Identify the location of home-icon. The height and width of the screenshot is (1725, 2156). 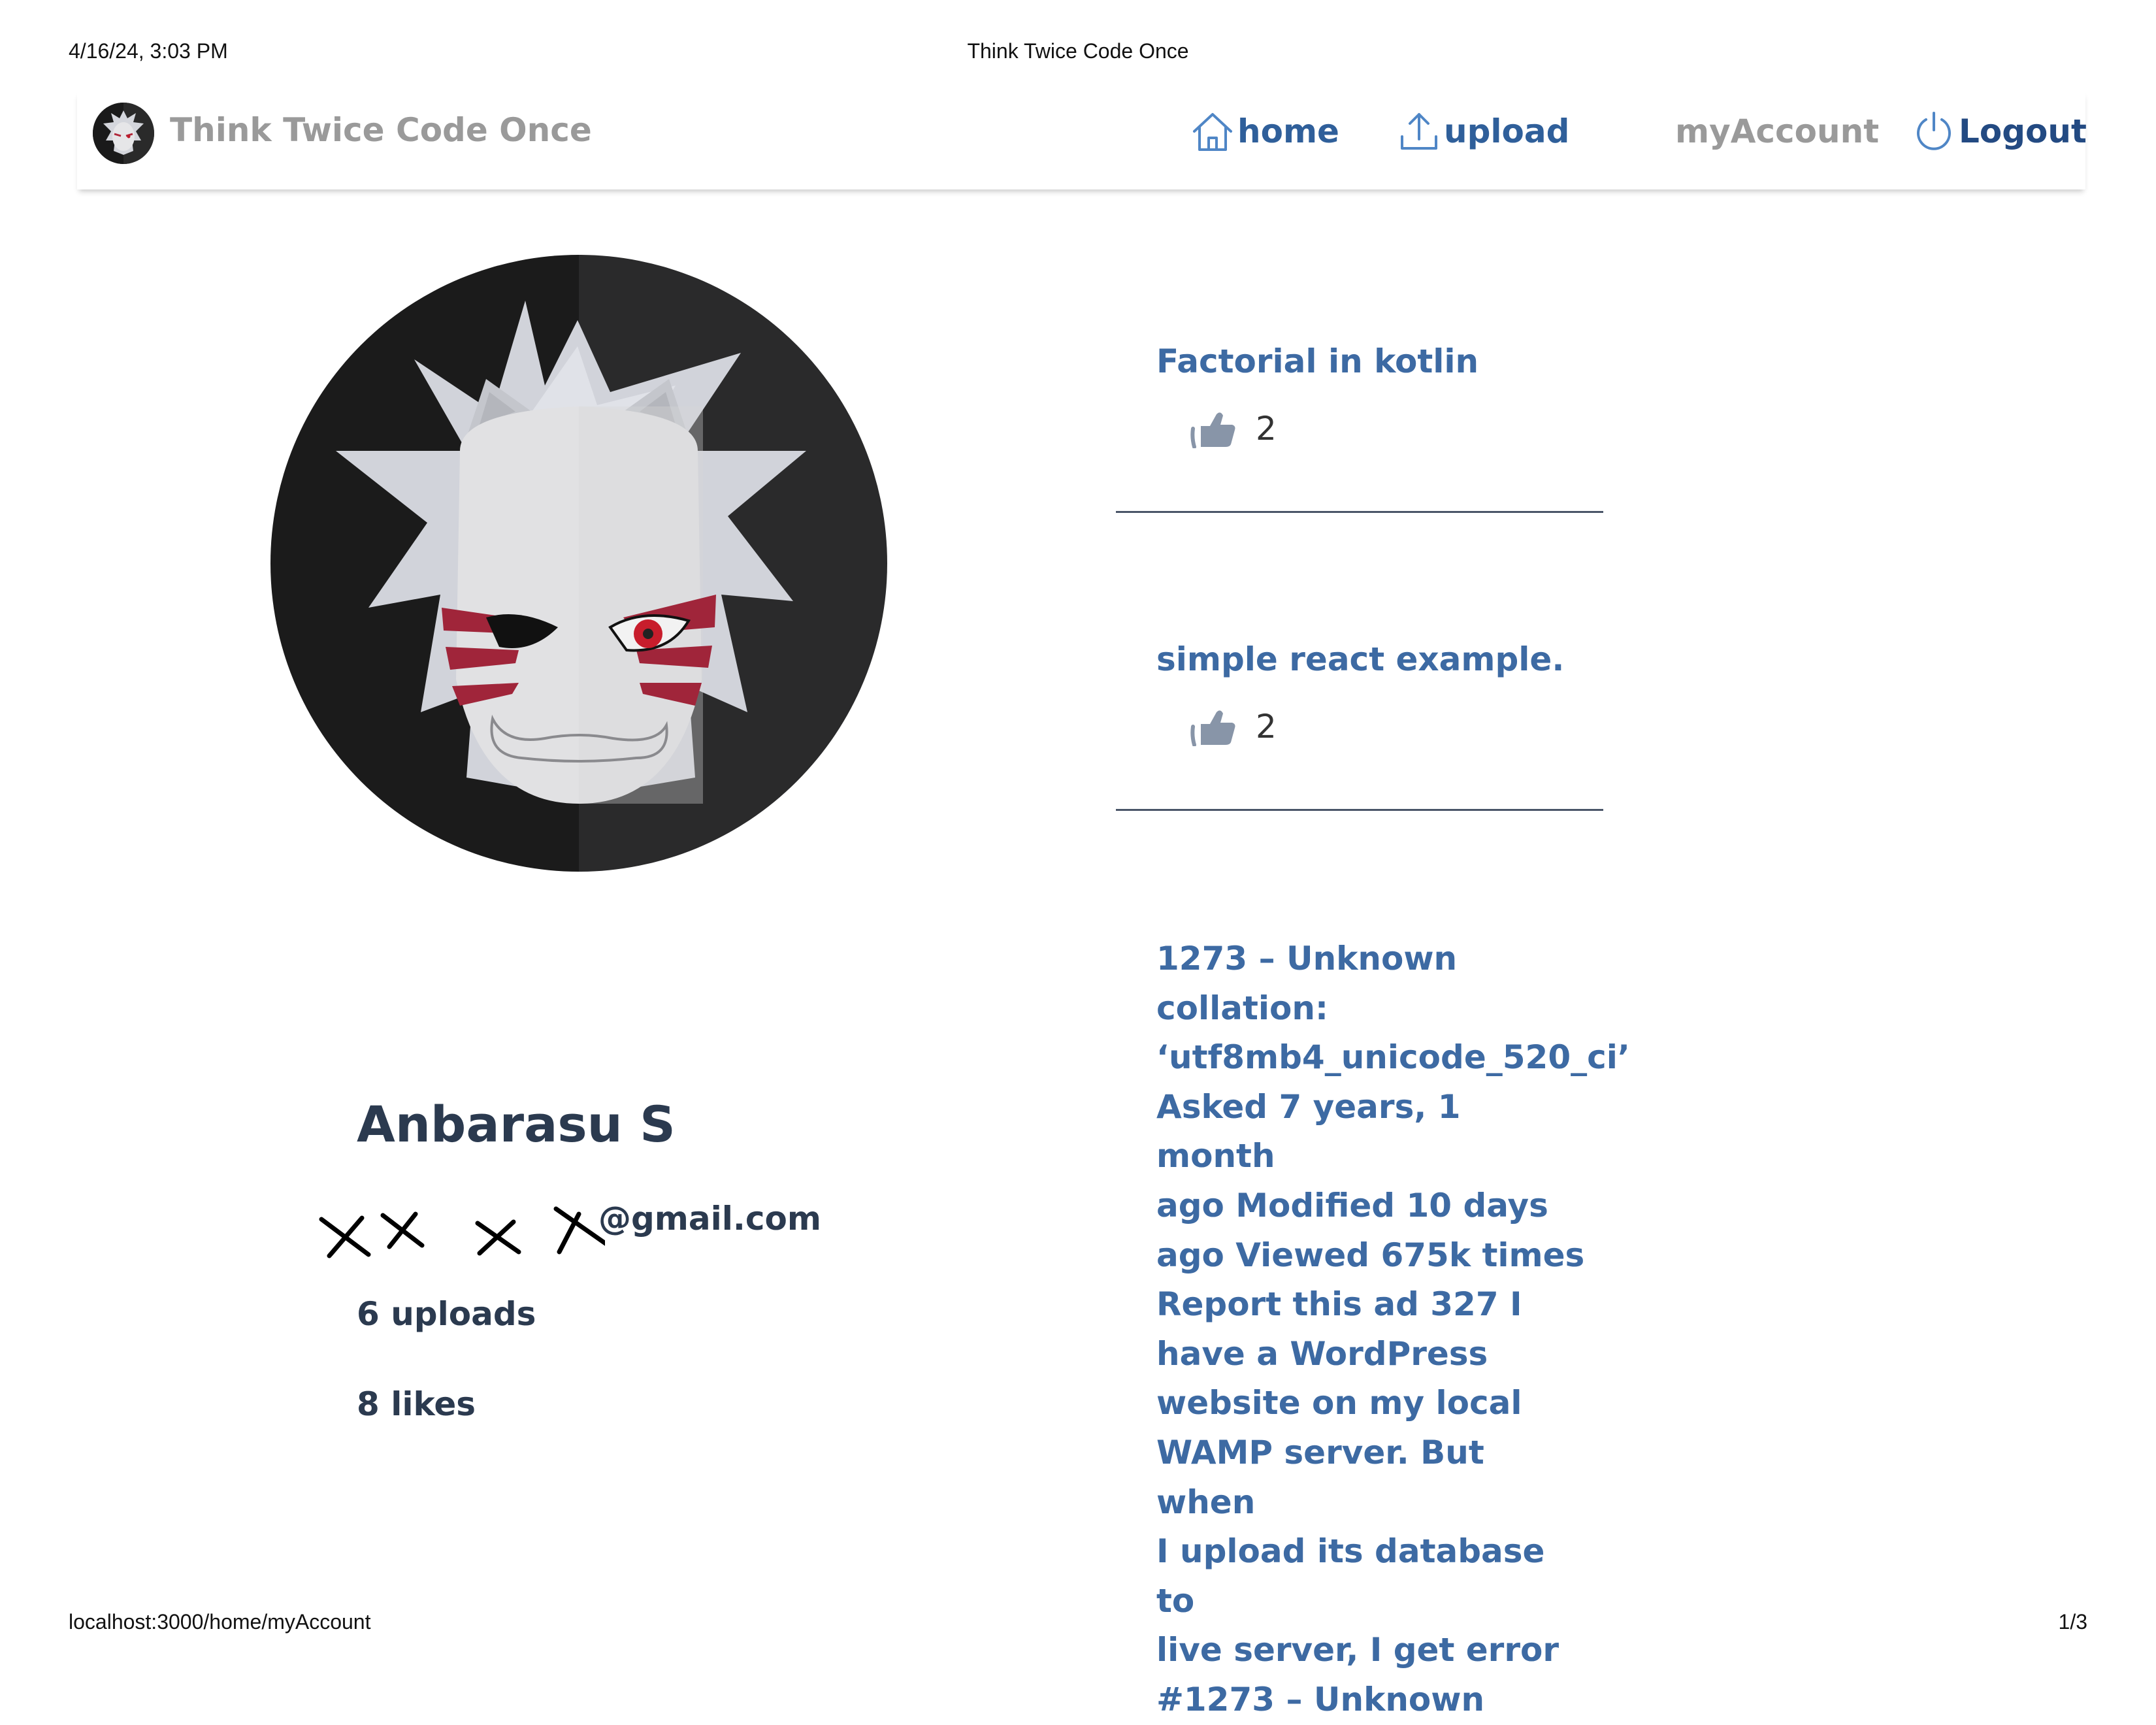
(1212, 132).